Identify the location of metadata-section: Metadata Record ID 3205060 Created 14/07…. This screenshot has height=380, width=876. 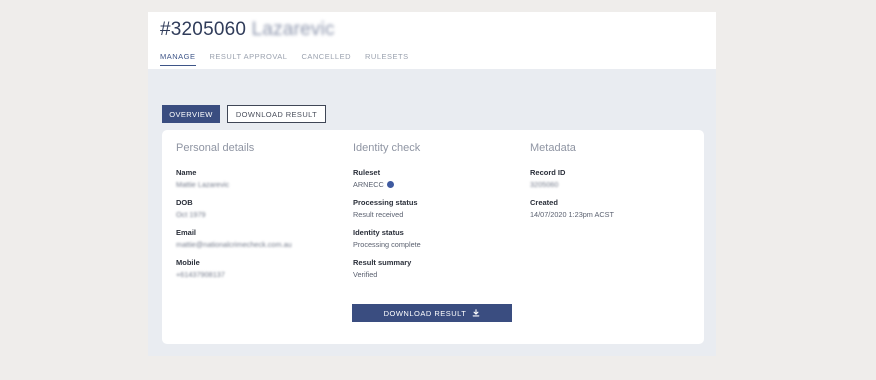
(615, 185).